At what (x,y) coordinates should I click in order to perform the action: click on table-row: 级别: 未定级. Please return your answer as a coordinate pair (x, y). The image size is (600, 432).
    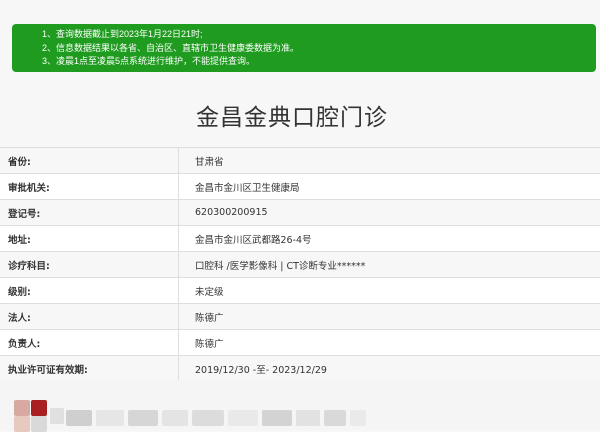
    Looking at the image, I should click on (300, 291).